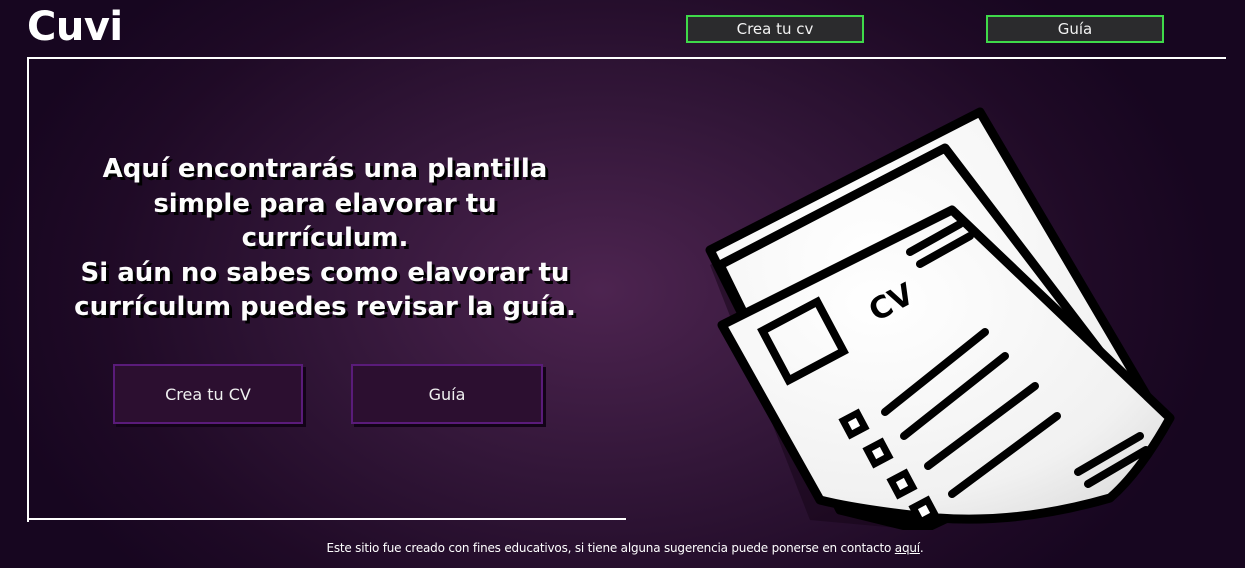  Describe the element at coordinates (75, 27) in the screenshot. I see `site-logo: Cuvi` at that location.